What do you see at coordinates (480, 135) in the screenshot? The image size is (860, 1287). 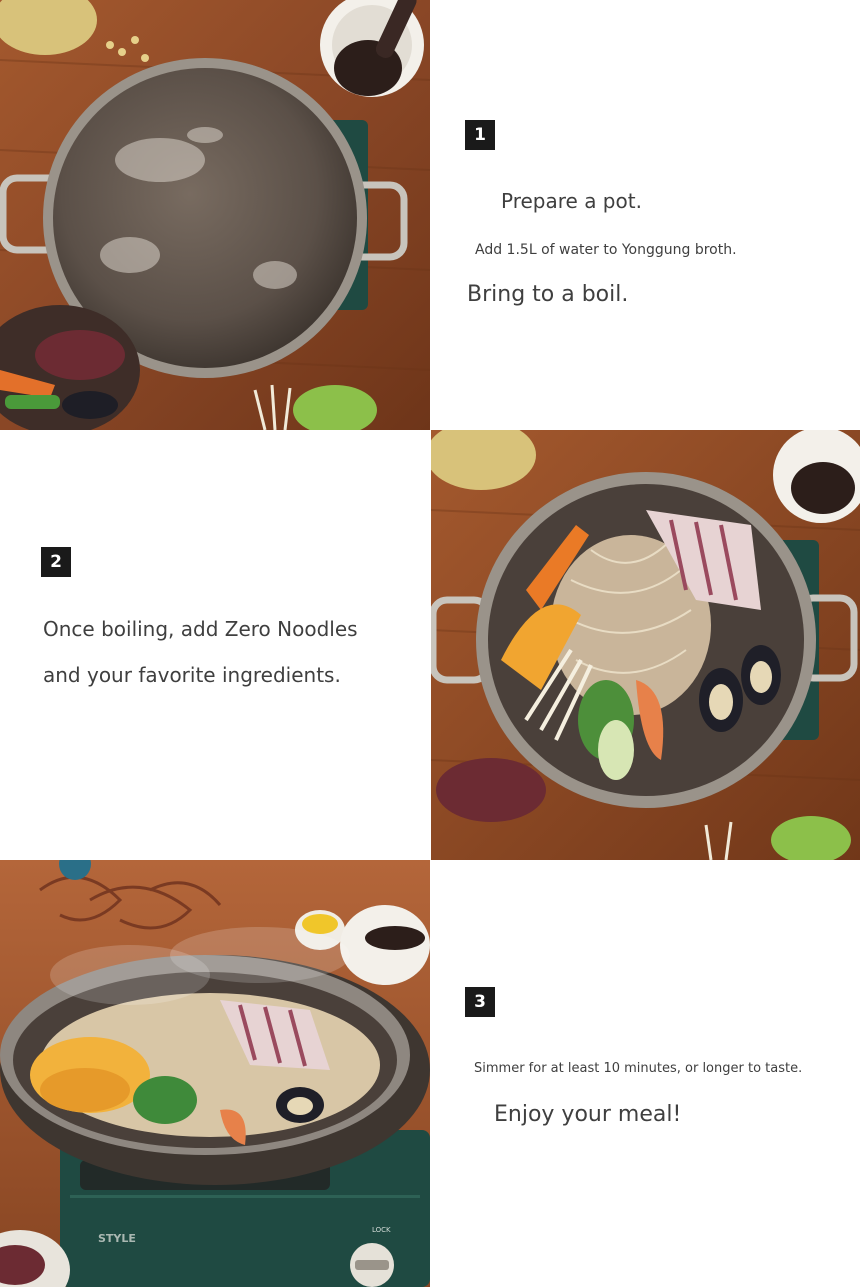 I see `step1-number-badge: 1` at bounding box center [480, 135].